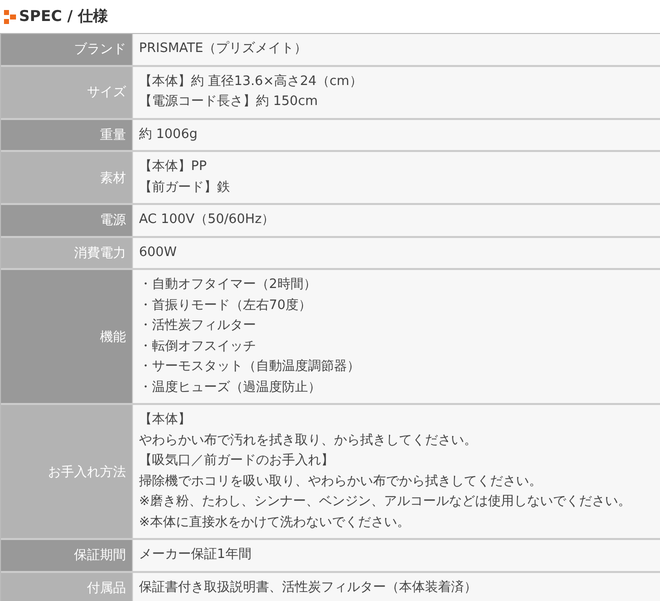 This screenshot has width=660, height=601. I want to click on row-label: お手入れ方法, so click(66, 471).